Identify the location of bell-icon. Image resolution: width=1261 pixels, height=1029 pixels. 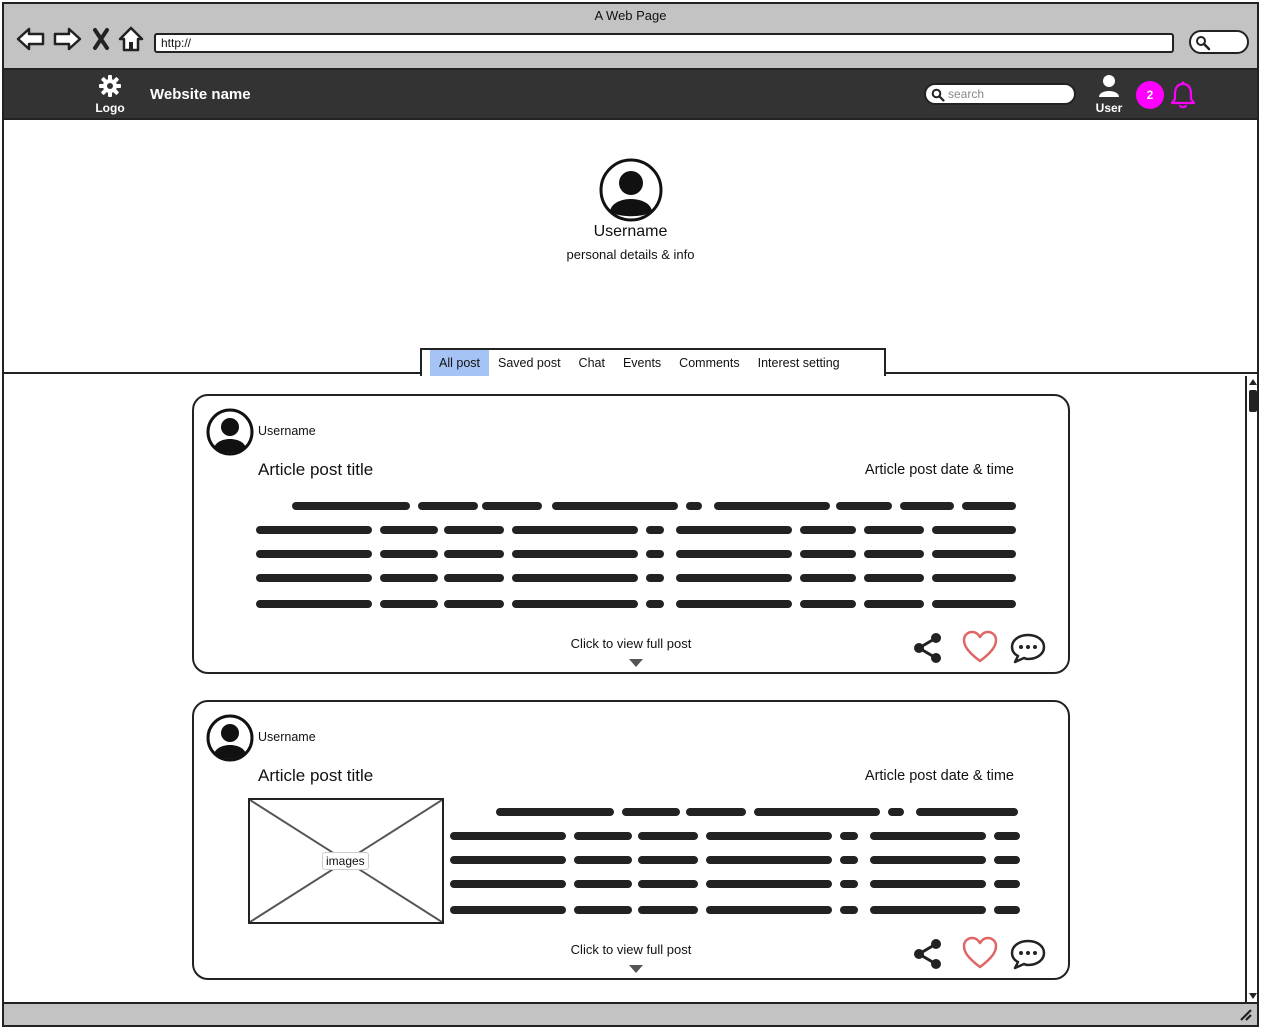
(1183, 97).